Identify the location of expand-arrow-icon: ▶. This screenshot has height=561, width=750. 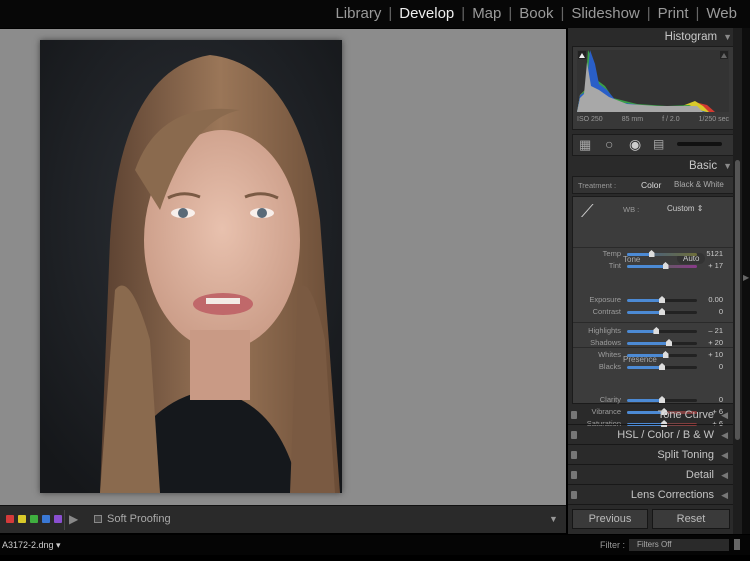
(746, 277).